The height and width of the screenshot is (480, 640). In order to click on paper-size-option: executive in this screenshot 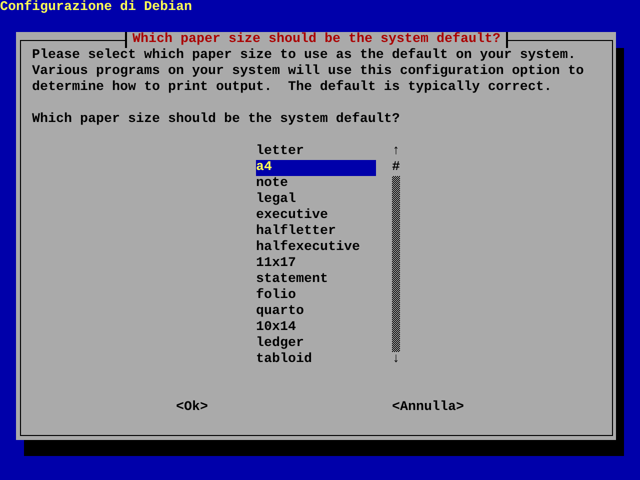, I will do `click(316, 216)`.